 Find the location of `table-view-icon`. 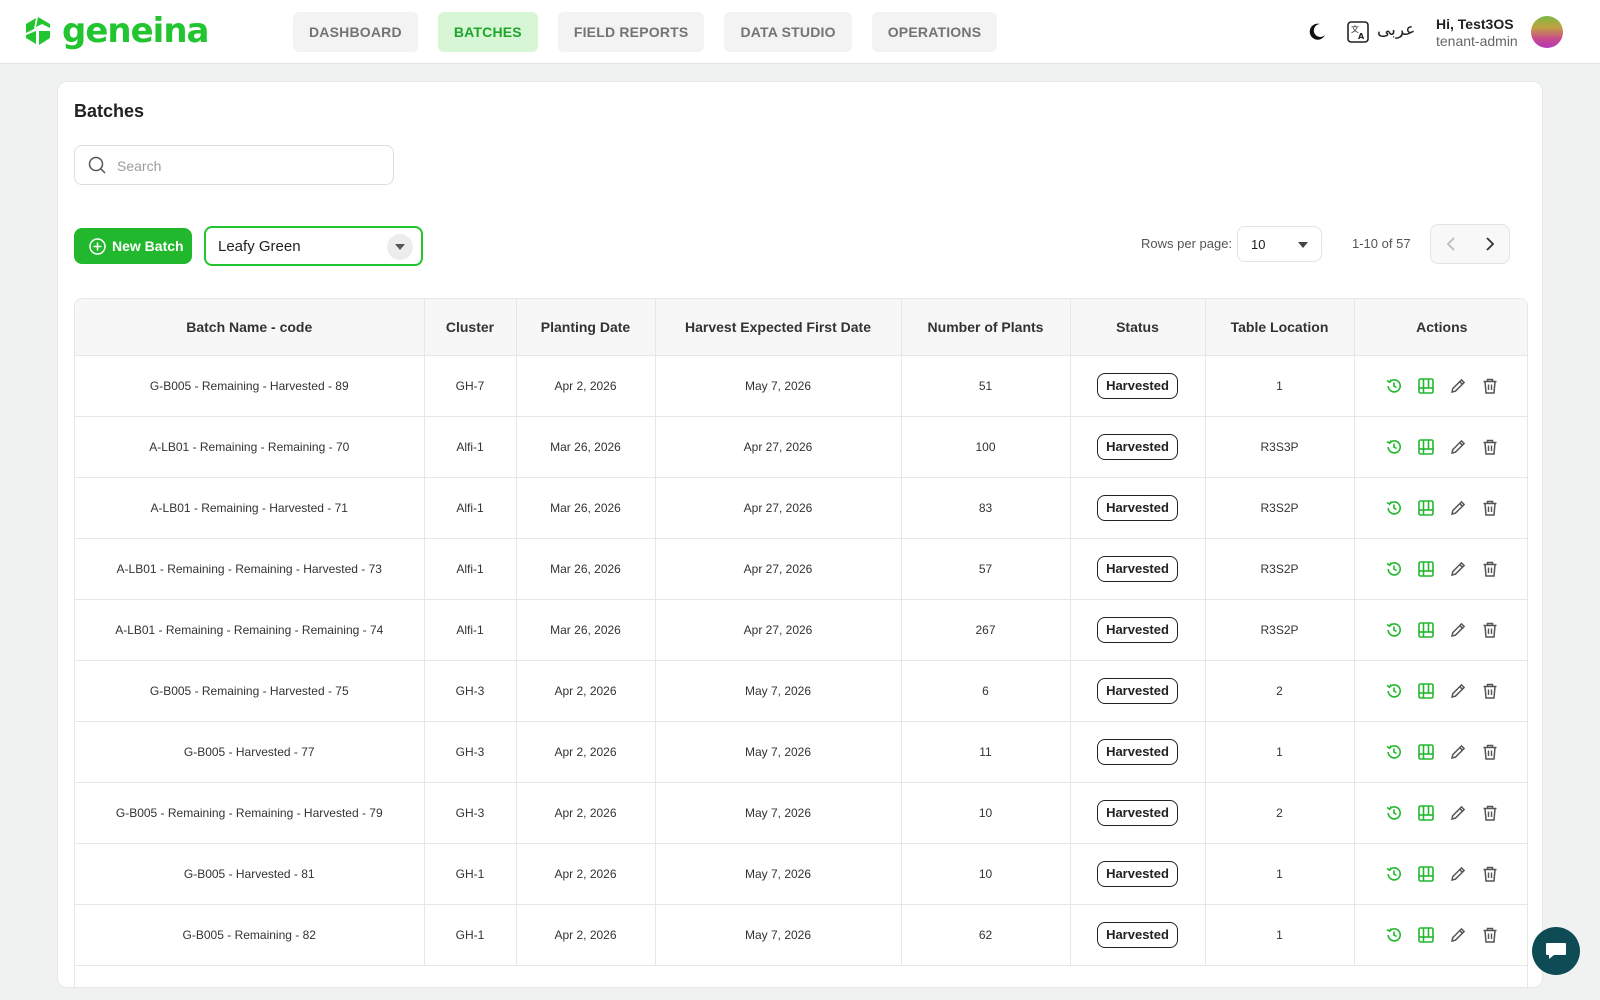

table-view-icon is located at coordinates (1425, 630).